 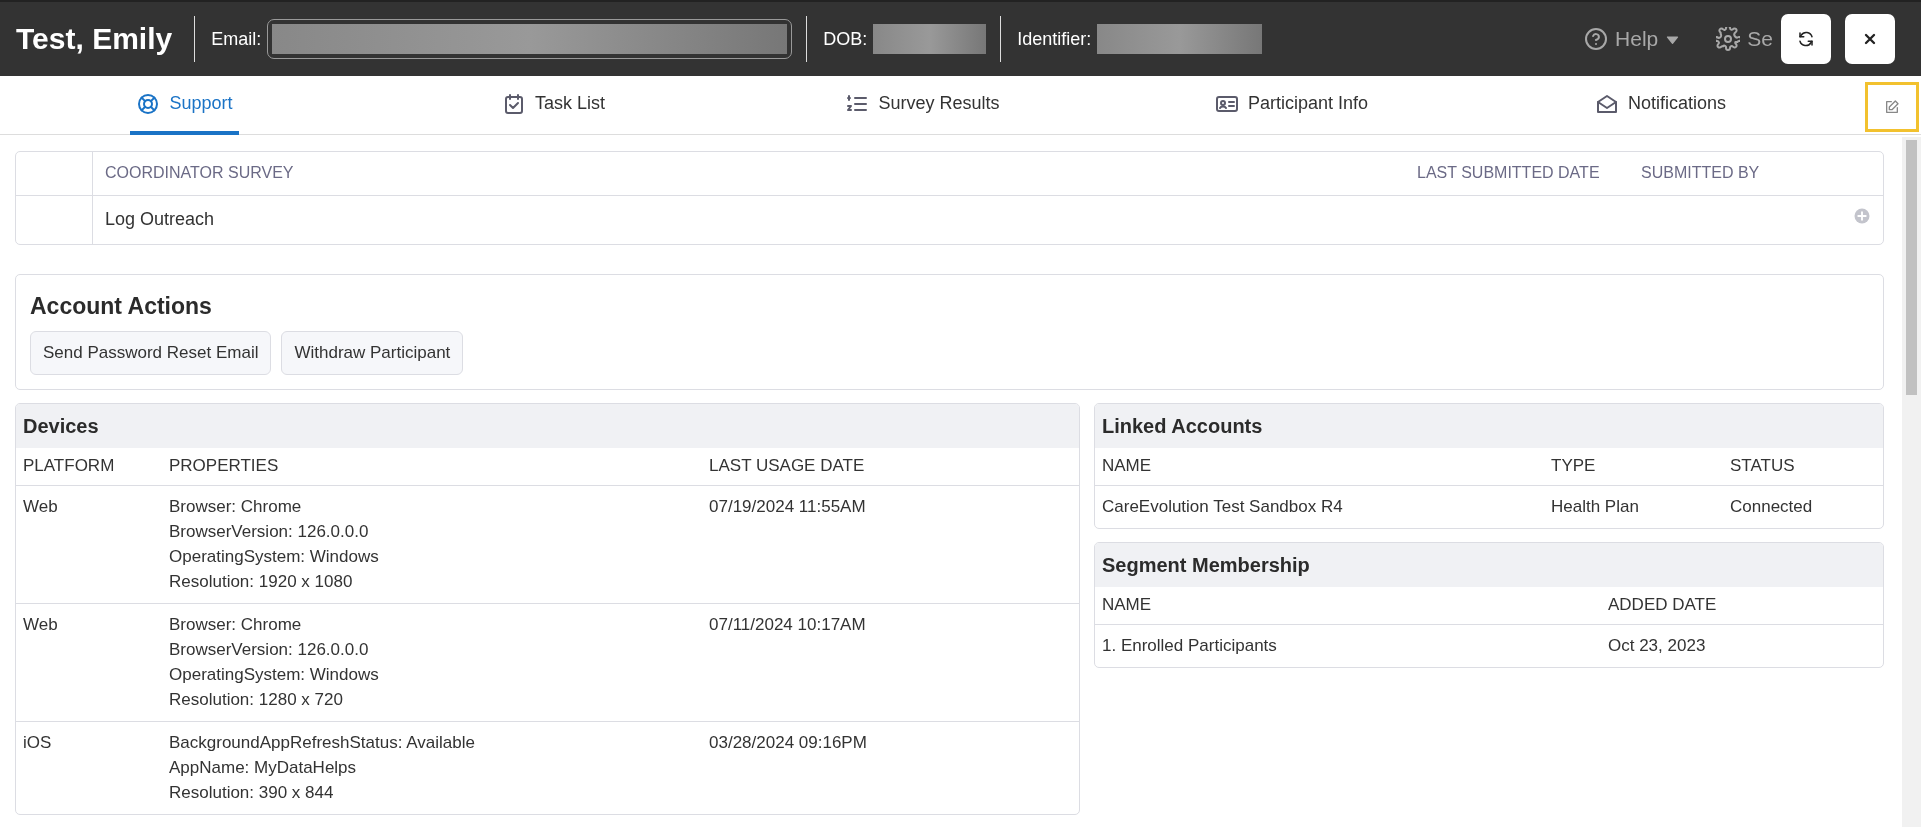 I want to click on edit-icon, so click(x=1892, y=107).